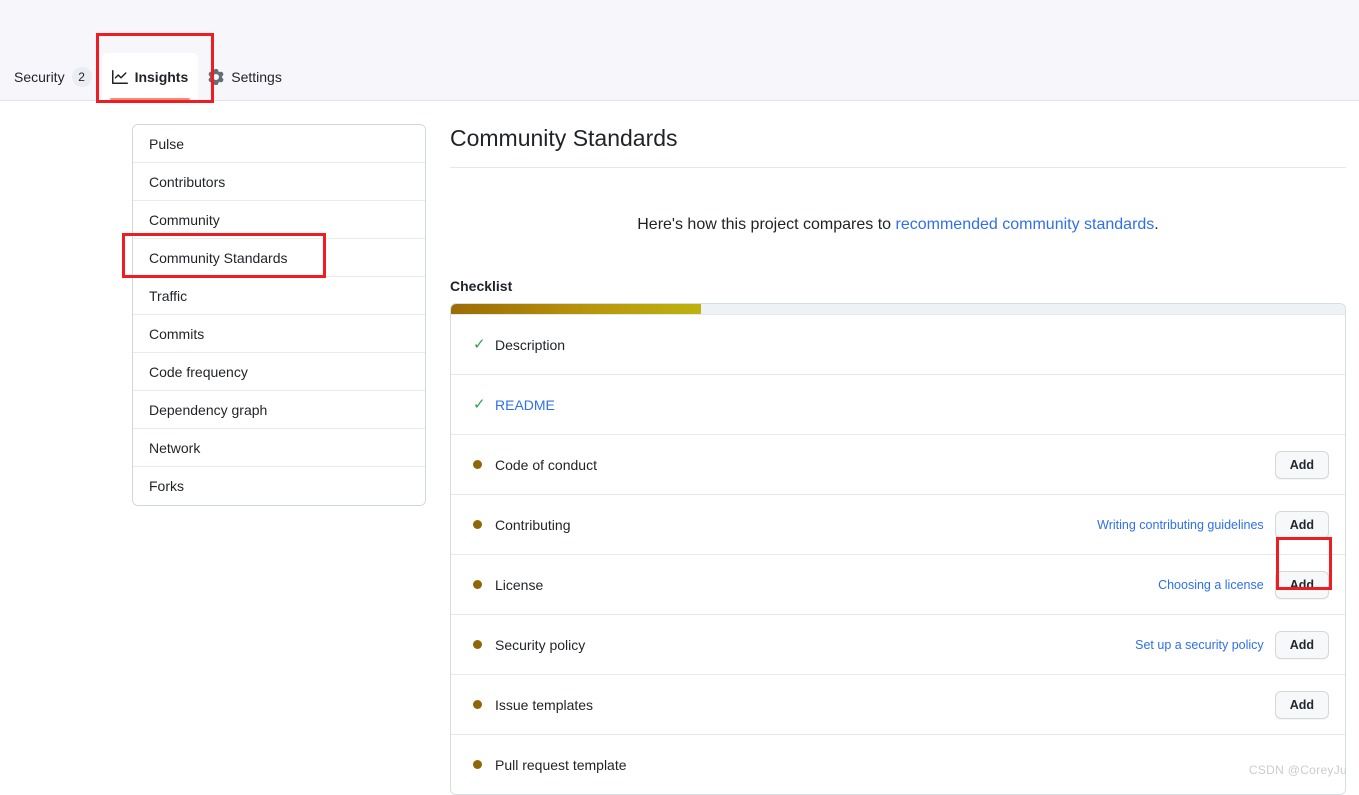 The height and width of the screenshot is (795, 1359). Describe the element at coordinates (1297, 770) in the screenshot. I see `watermark: CSDN @CoreyJu` at that location.